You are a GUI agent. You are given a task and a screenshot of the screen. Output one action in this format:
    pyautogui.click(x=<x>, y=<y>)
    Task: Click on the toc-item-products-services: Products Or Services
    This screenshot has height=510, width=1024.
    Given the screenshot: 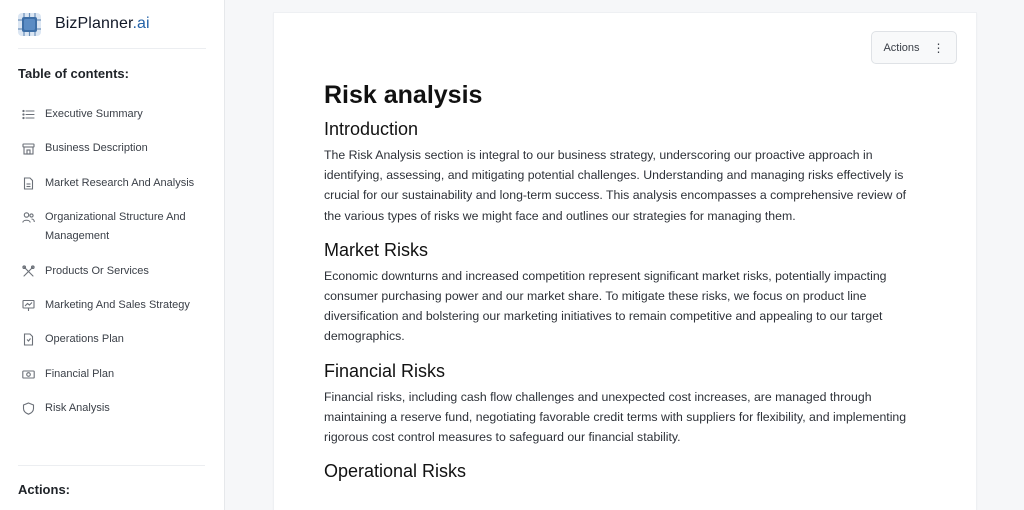 What is the action you would take?
    pyautogui.click(x=114, y=271)
    